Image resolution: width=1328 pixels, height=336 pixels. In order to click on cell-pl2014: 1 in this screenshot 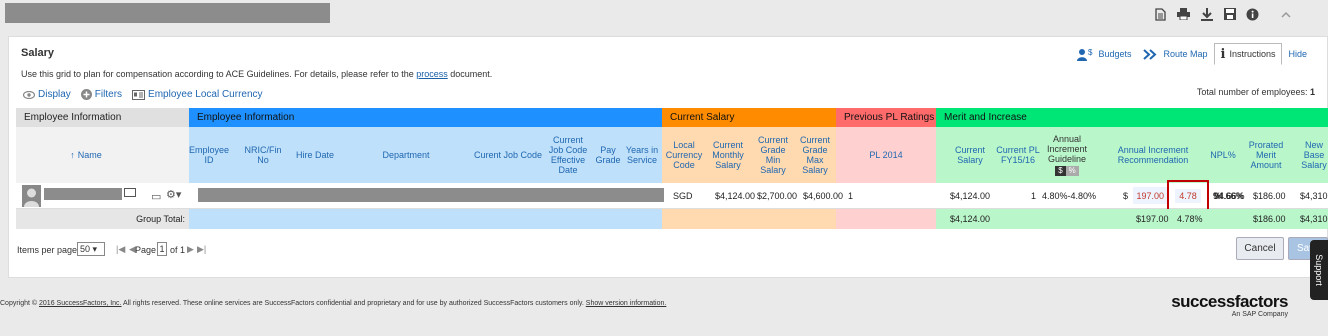, I will do `click(851, 196)`.